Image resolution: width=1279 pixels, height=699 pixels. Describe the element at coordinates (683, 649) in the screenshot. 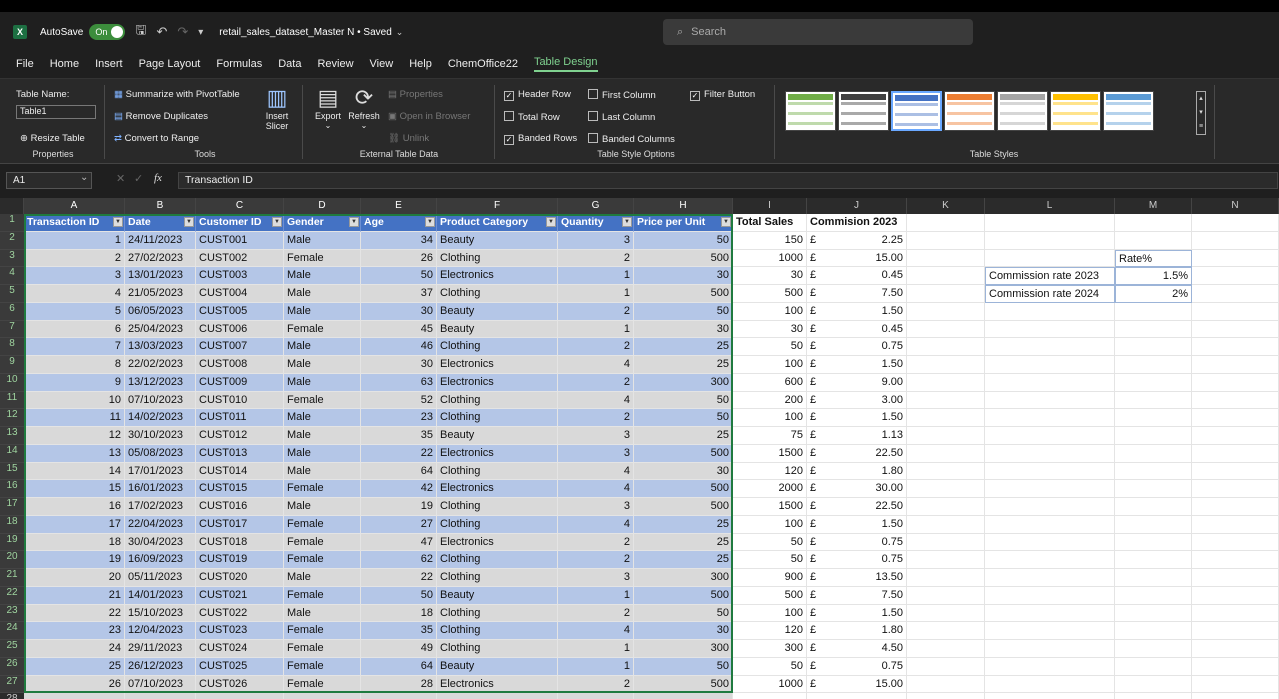

I see `table-cell: 300` at that location.